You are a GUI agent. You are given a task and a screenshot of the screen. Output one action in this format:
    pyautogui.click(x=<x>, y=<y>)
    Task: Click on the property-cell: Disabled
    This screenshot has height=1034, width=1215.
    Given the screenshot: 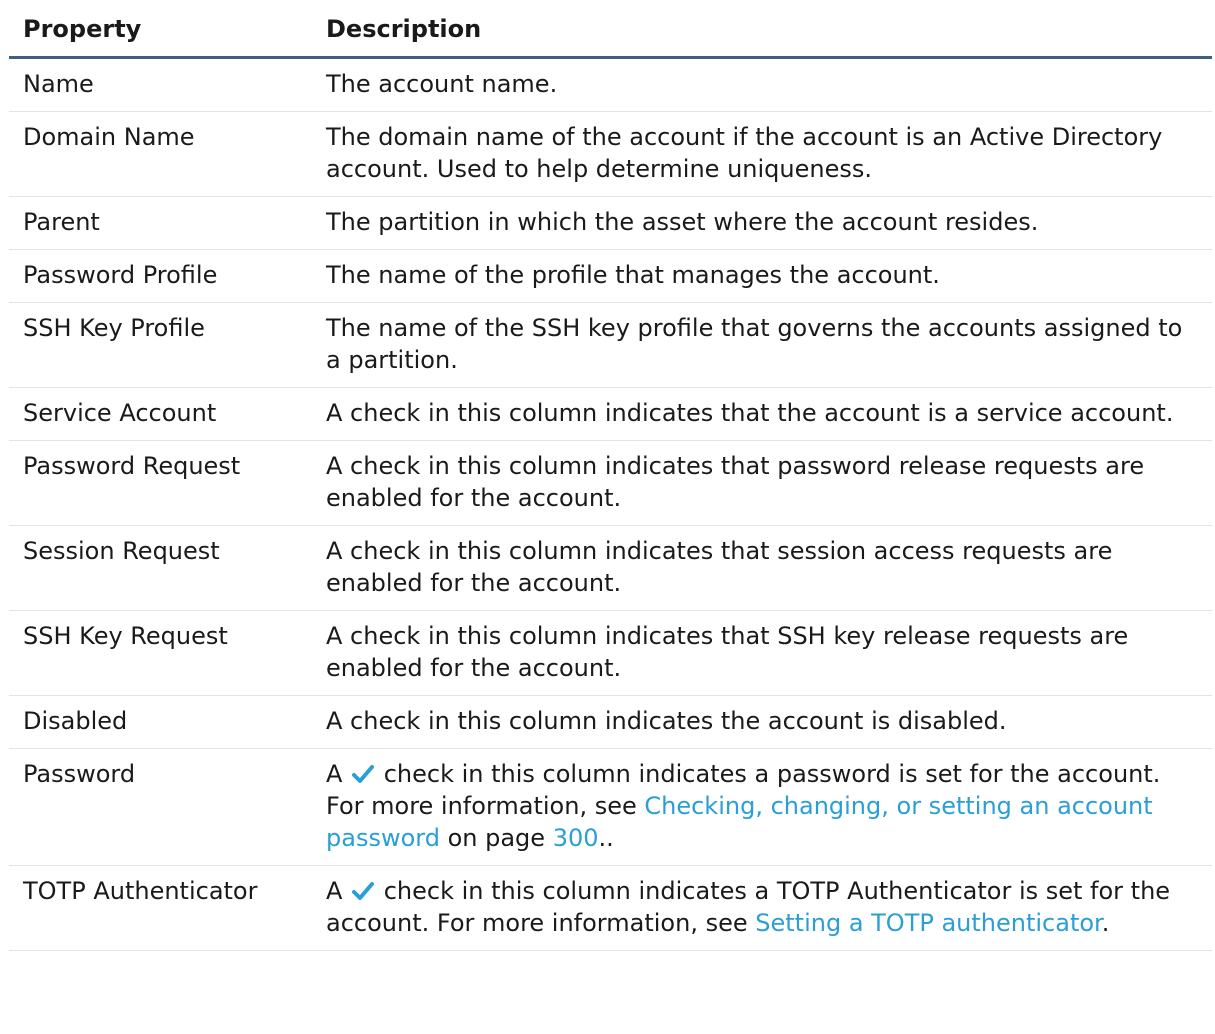 What is the action you would take?
    pyautogui.click(x=160, y=722)
    